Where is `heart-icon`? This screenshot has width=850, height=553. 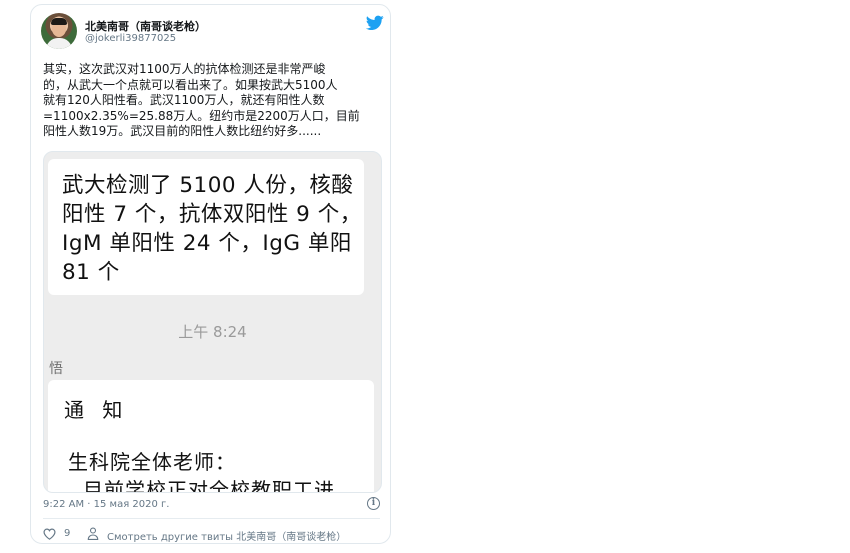
heart-icon is located at coordinates (49, 534).